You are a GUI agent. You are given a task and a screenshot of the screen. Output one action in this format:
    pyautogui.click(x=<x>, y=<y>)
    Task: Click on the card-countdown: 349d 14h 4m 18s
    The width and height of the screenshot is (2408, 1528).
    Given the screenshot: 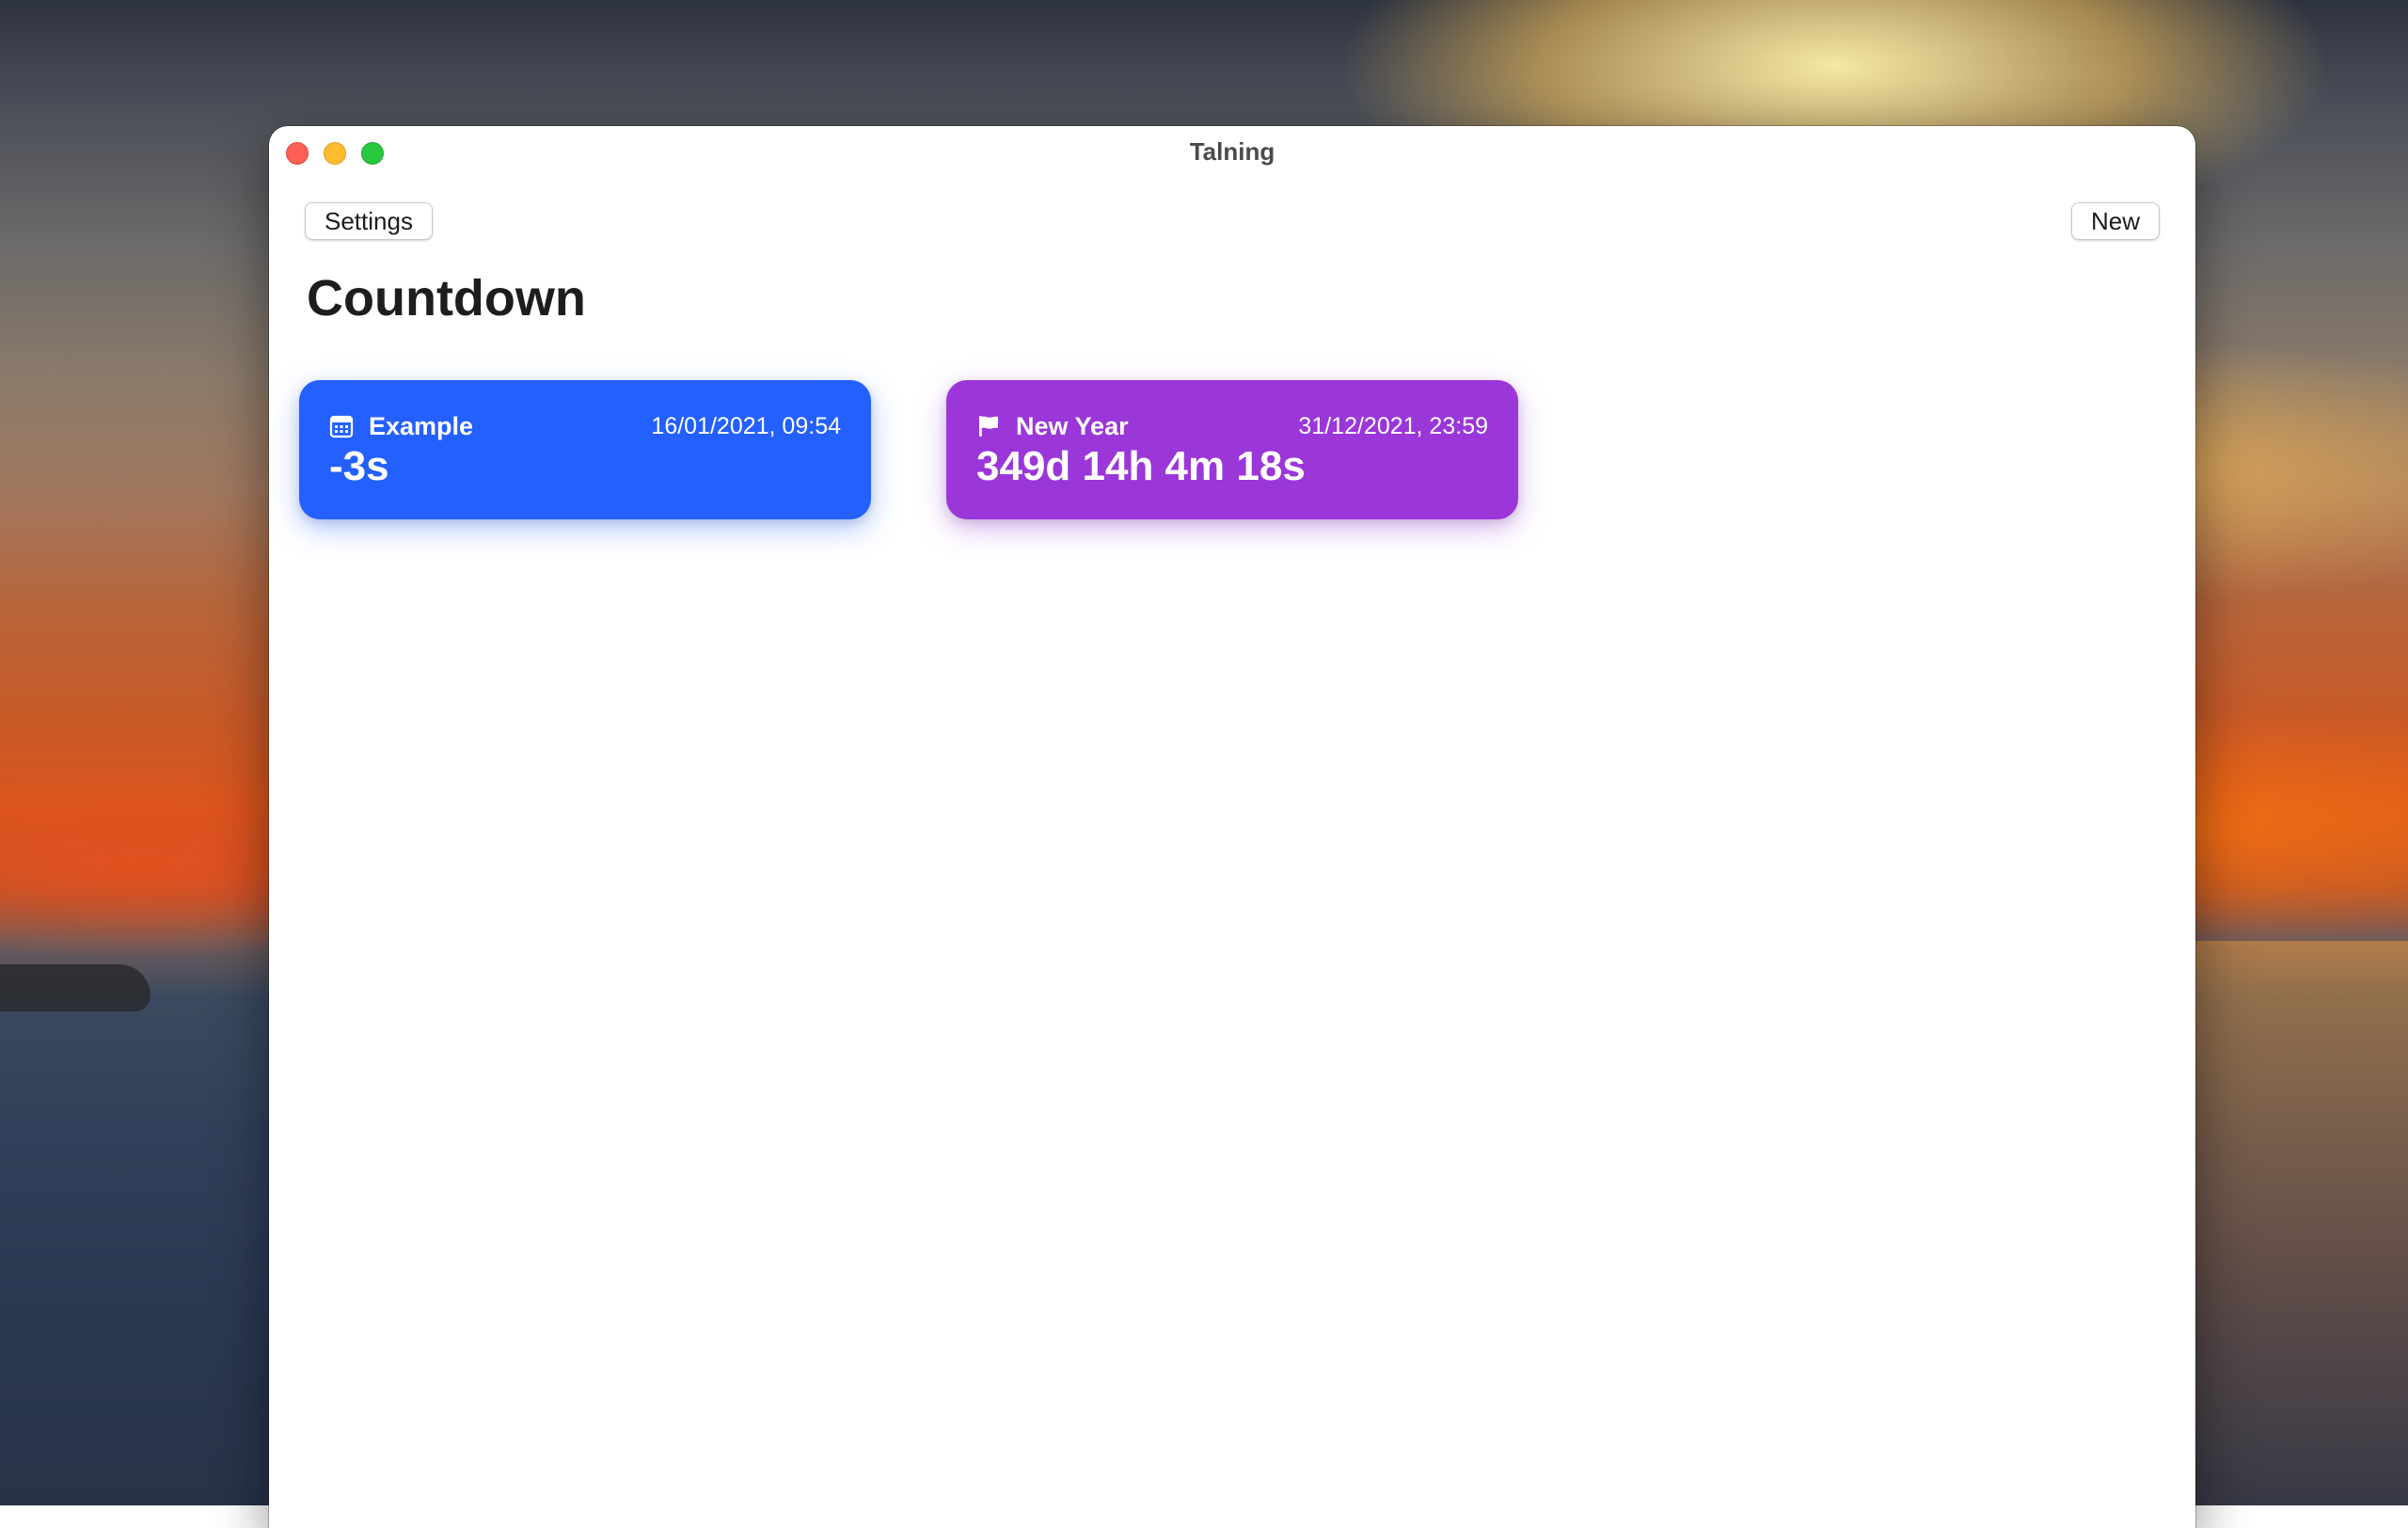 What is the action you would take?
    pyautogui.click(x=1141, y=466)
    